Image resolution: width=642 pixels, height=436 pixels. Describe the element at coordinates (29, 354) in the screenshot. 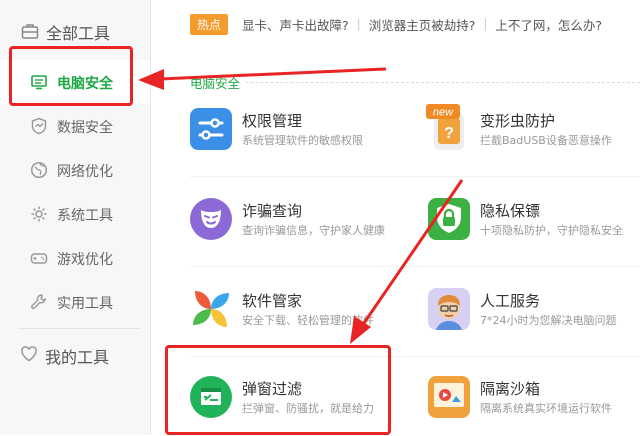

I see `heart-icon` at that location.